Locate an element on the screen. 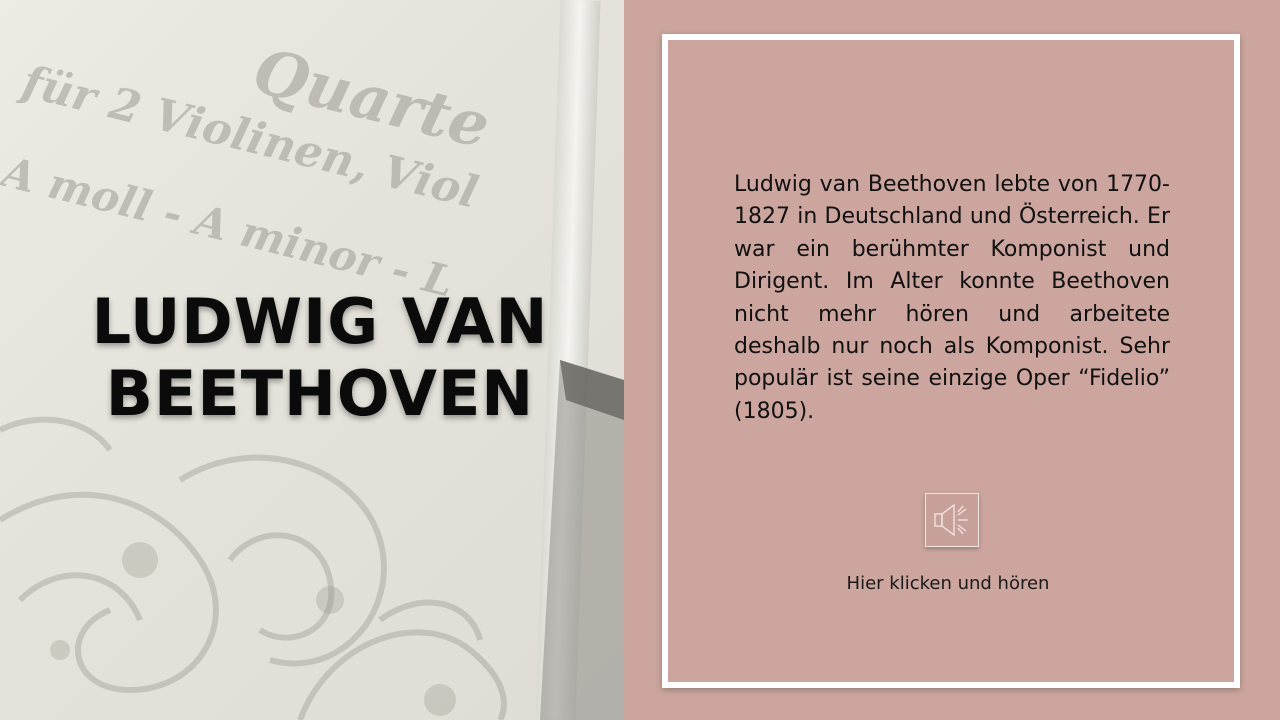 The width and height of the screenshot is (1280, 720). audio-instruction-label: Hier klicken und hören is located at coordinates (948, 583).